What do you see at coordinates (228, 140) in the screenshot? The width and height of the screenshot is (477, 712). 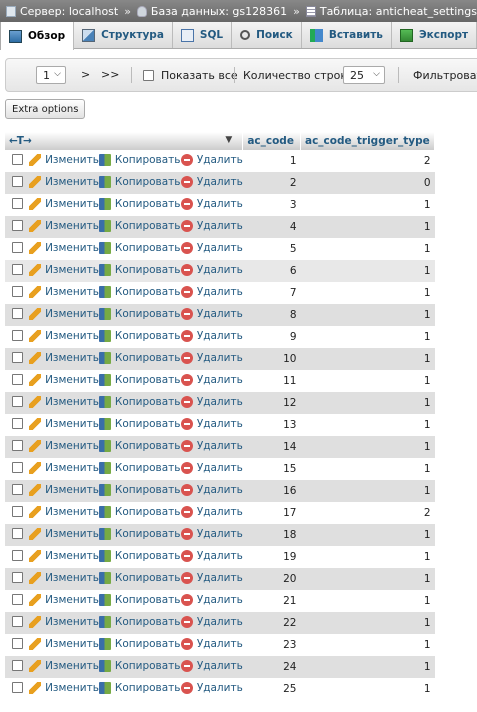 I see `sort-down-icon: ▼` at bounding box center [228, 140].